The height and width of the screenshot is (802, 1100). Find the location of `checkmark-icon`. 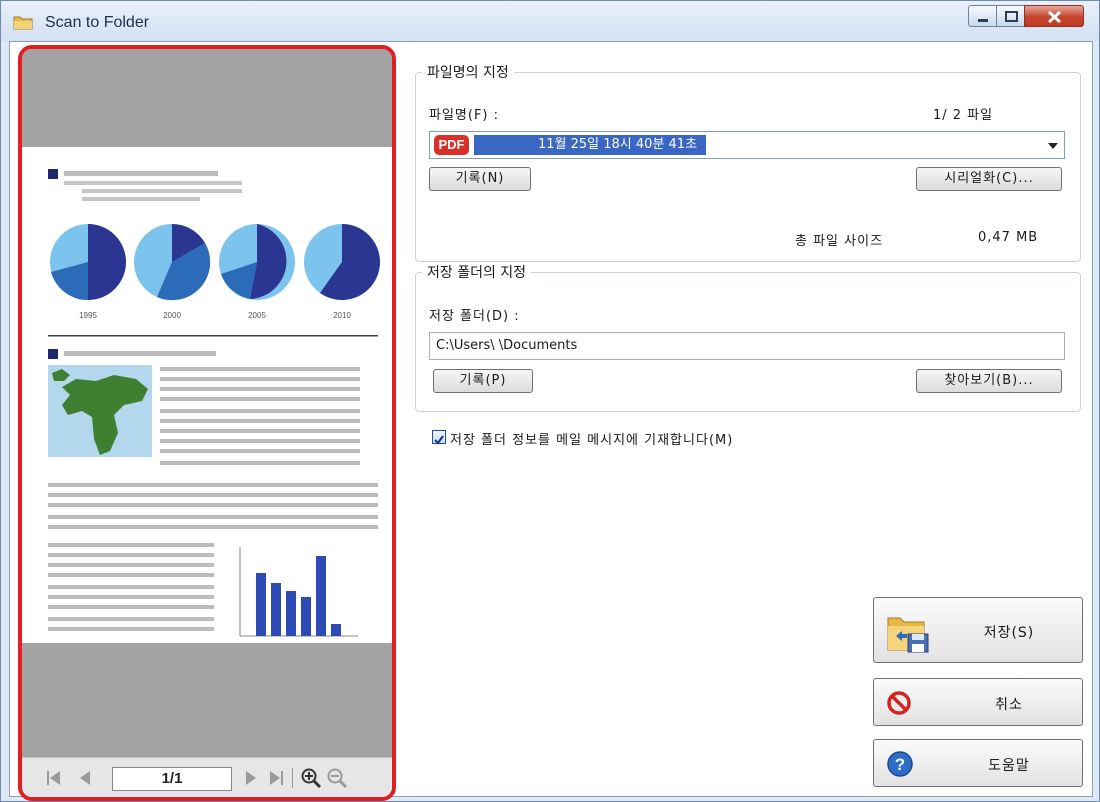

checkmark-icon is located at coordinates (439, 440).